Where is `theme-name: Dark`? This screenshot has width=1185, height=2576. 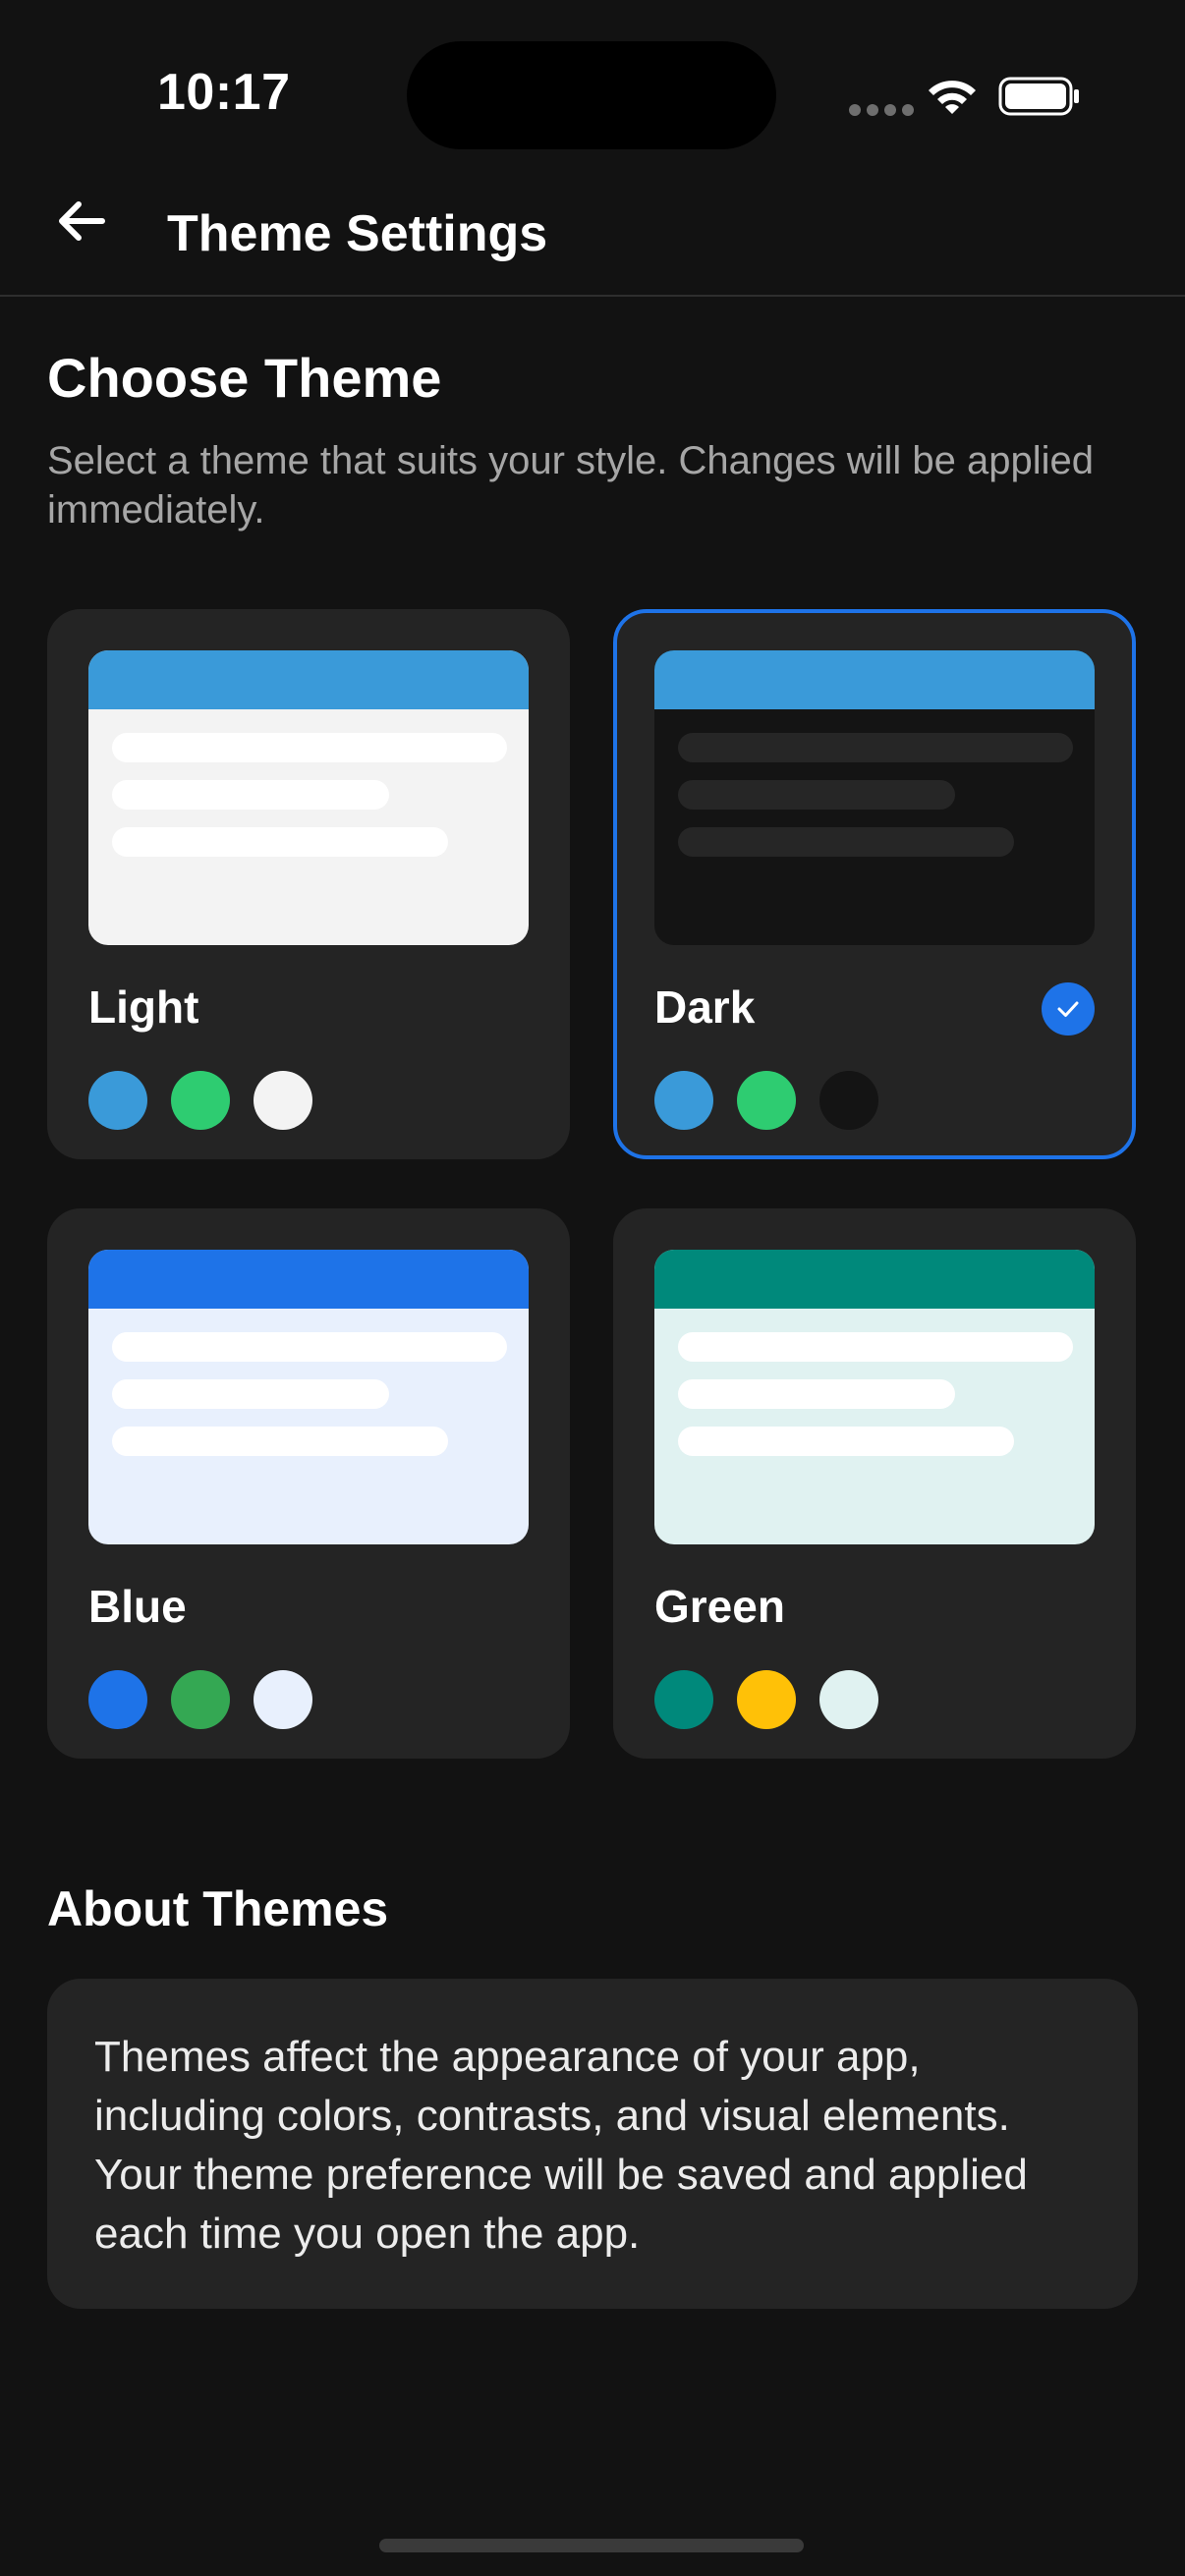 theme-name: Dark is located at coordinates (705, 1007).